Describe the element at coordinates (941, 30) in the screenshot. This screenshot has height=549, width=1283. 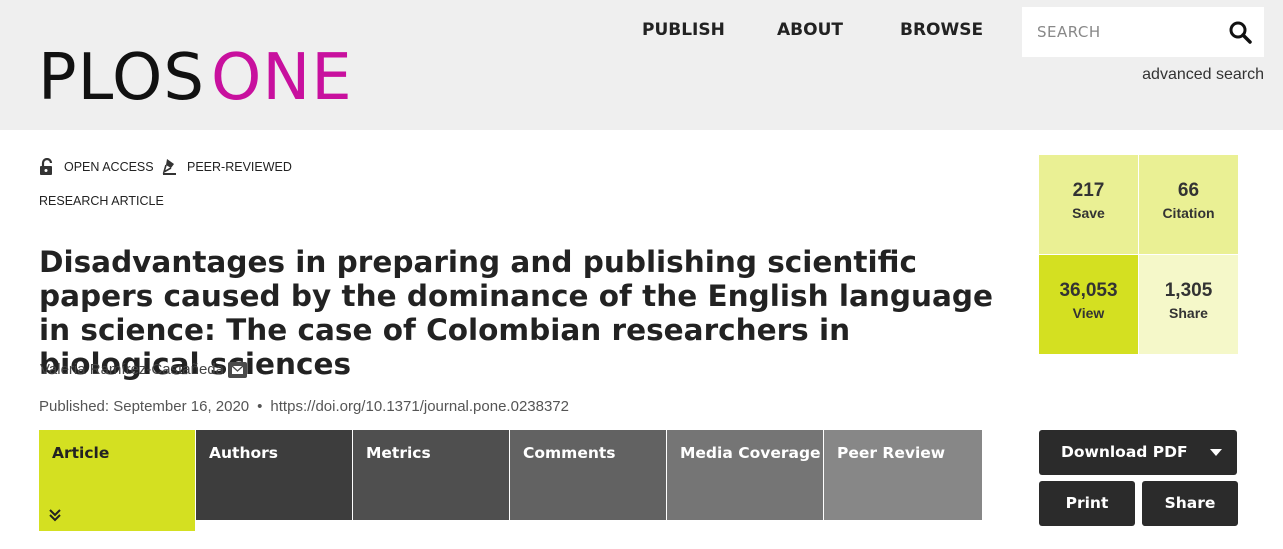
I see `nav-browse: BROWSE` at that location.